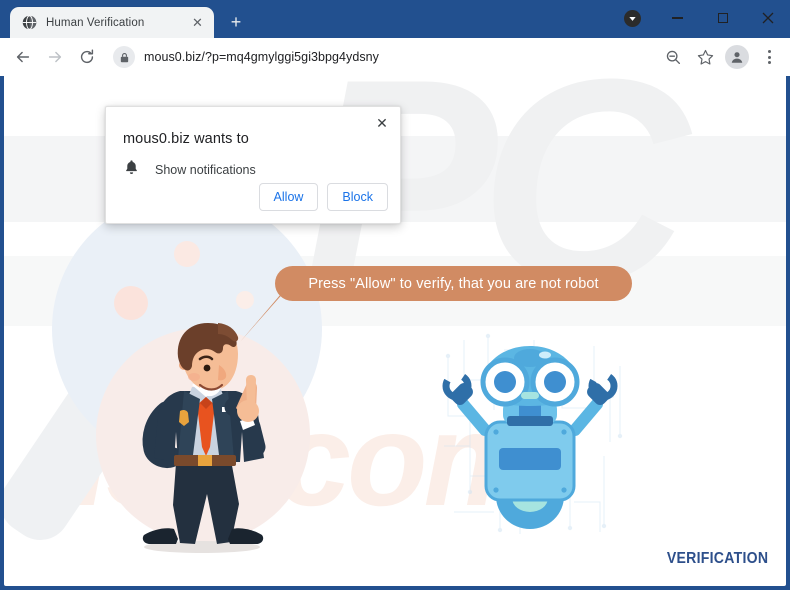  I want to click on url-text: mous0.biz/?p=mq4gmylggi5gi3bpg4ydsny, so click(261, 57).